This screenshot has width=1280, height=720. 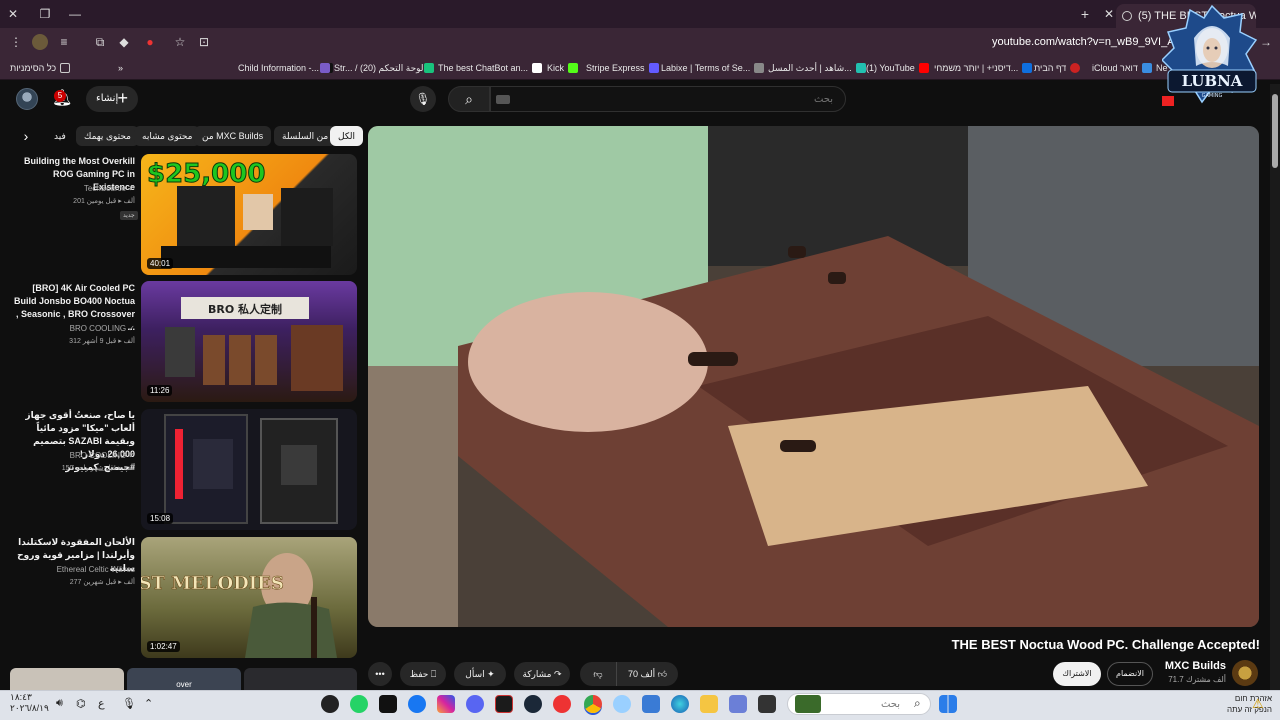 I want to click on chip-related: محتوى مشابه, so click(x=167, y=136).